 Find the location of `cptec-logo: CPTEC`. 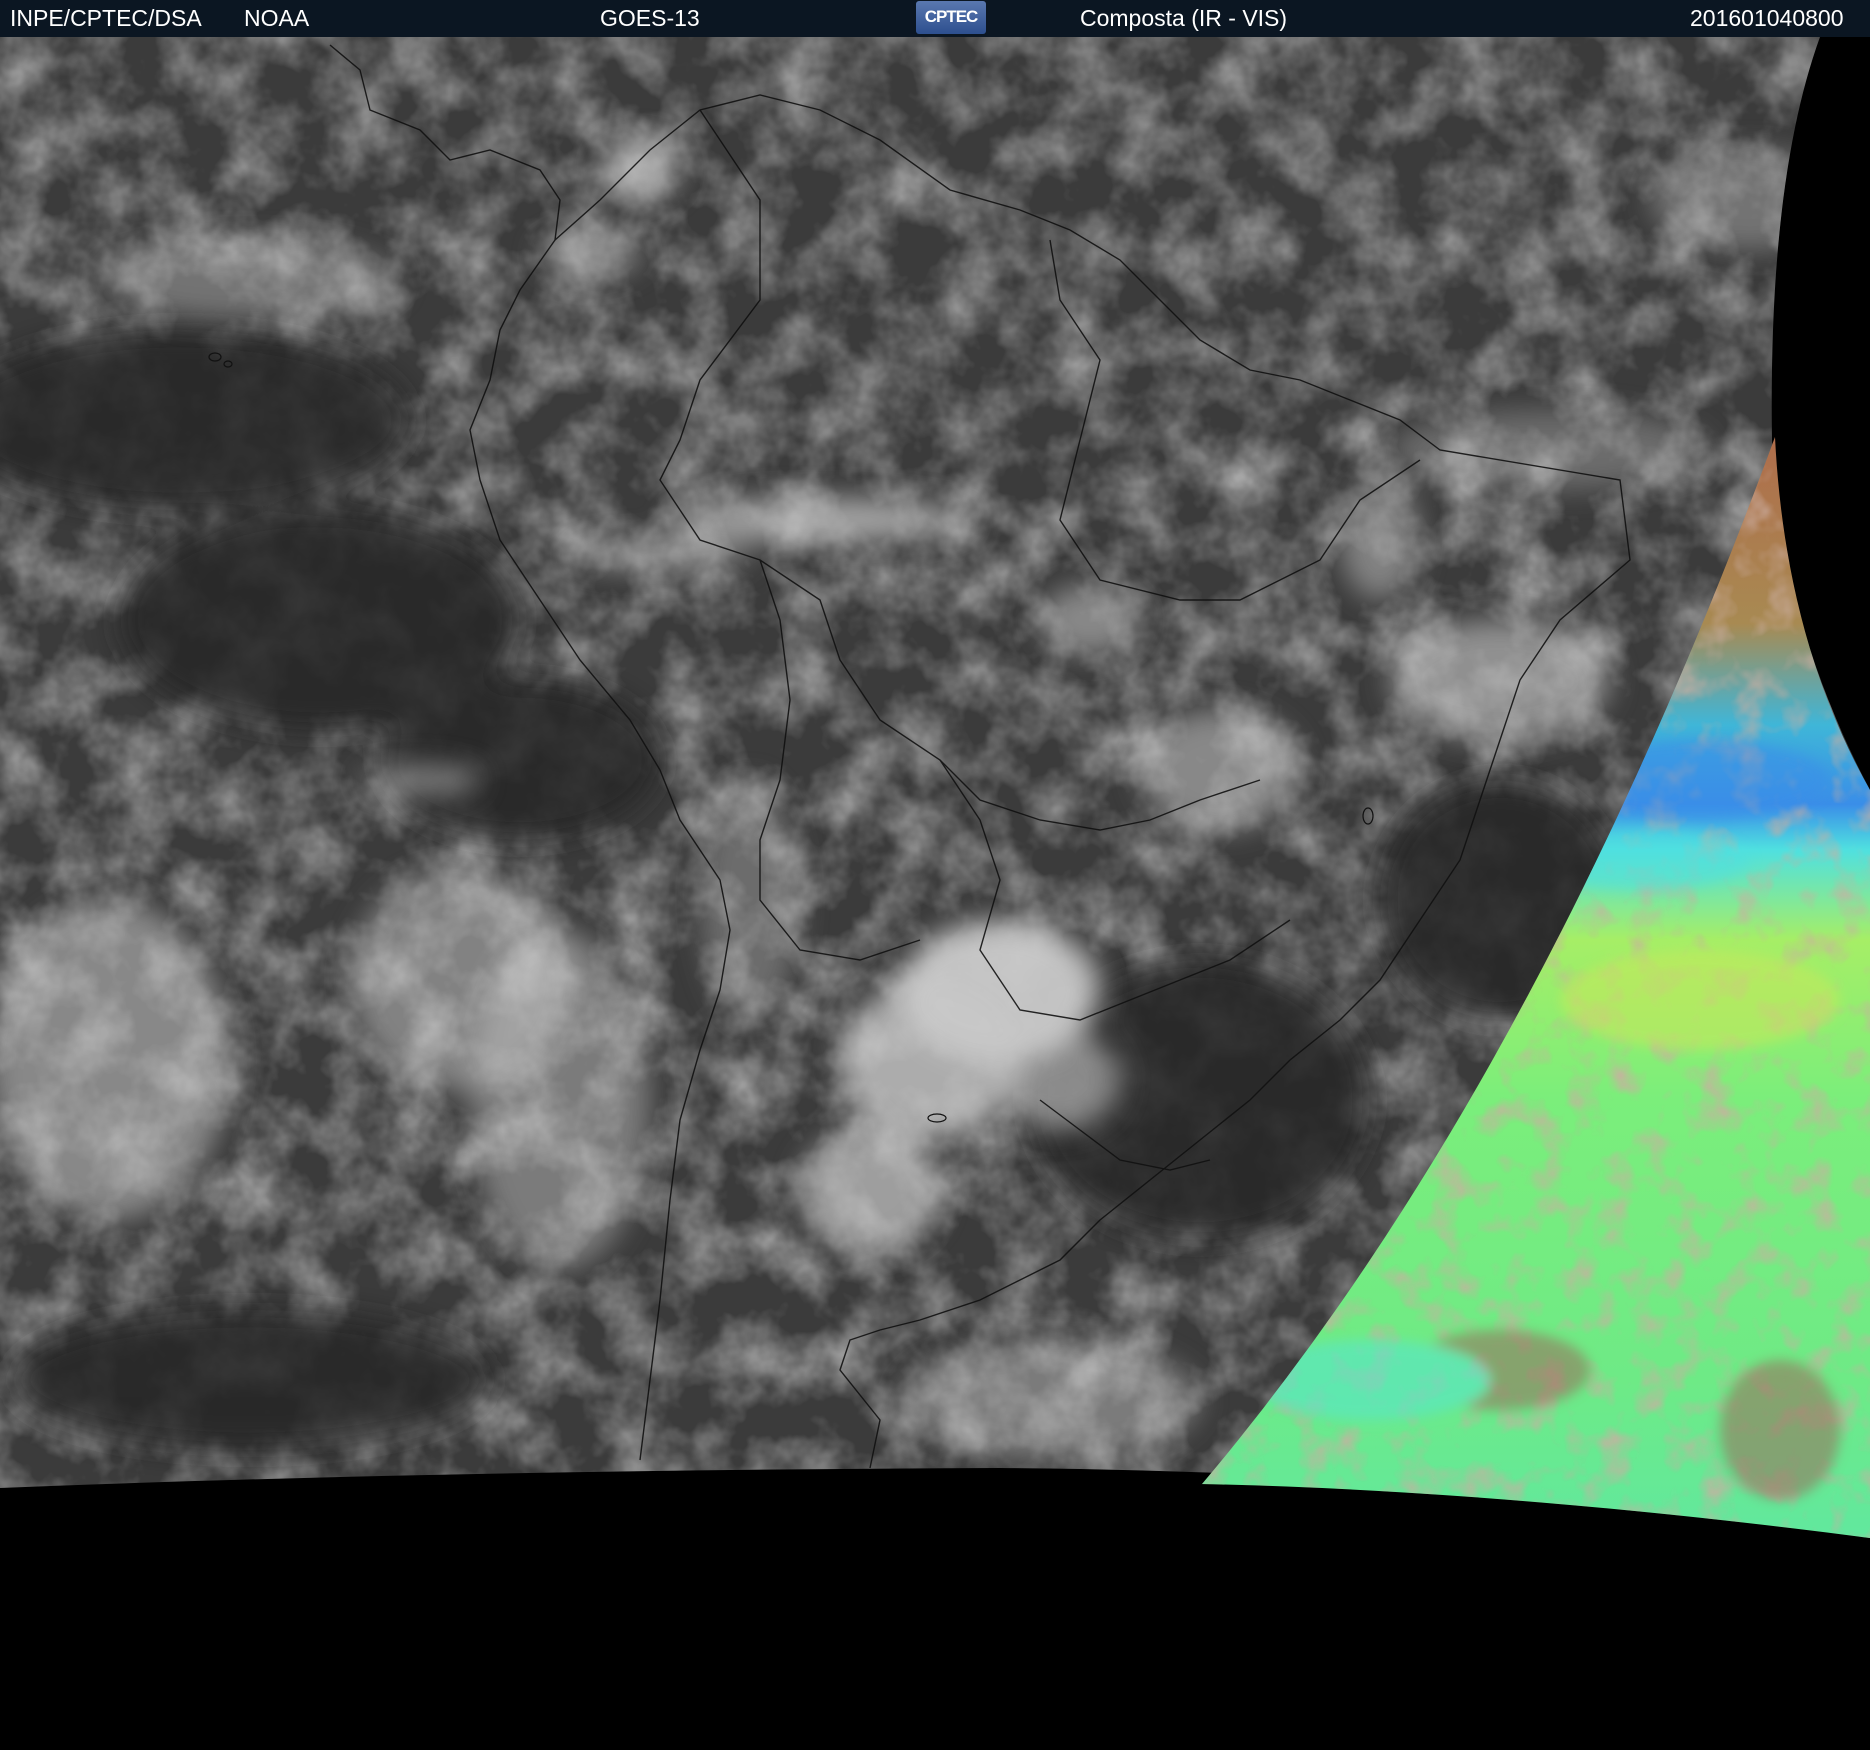

cptec-logo: CPTEC is located at coordinates (951, 17).